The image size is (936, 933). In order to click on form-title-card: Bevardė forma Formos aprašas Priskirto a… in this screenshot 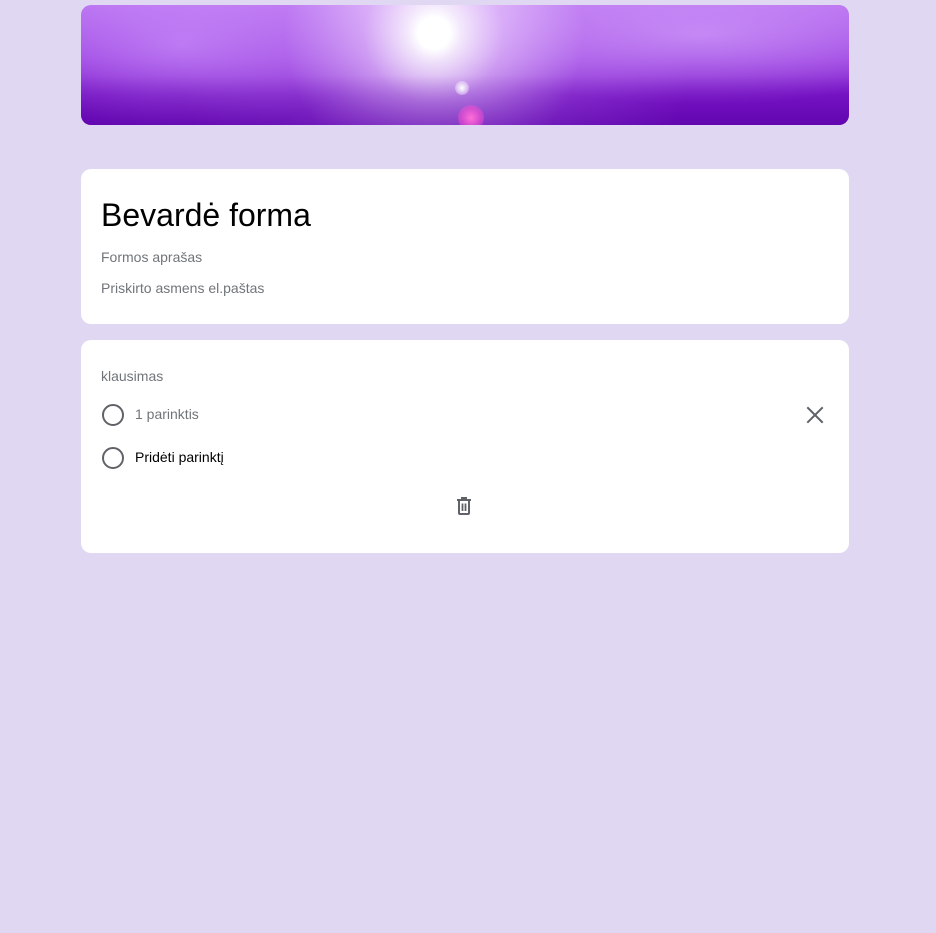, I will do `click(465, 246)`.